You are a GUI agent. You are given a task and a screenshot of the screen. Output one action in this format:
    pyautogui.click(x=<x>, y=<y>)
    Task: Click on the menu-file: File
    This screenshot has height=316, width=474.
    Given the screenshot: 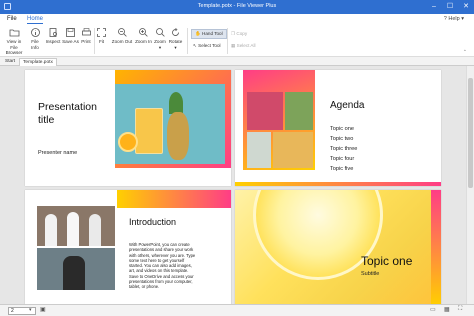 What is the action you would take?
    pyautogui.click(x=12, y=19)
    